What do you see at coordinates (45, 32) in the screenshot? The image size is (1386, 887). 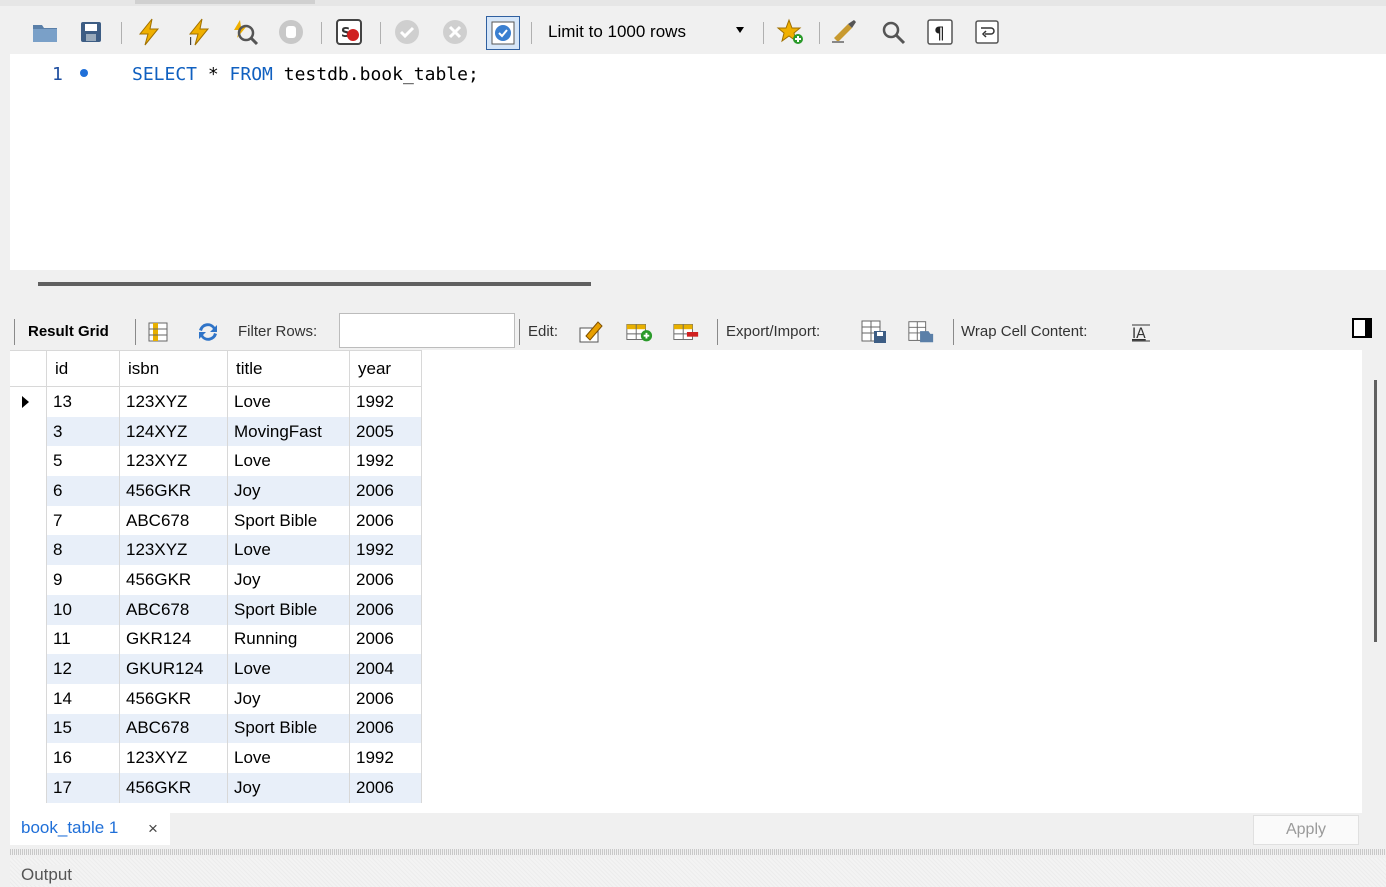 I see `open-folder-icon` at bounding box center [45, 32].